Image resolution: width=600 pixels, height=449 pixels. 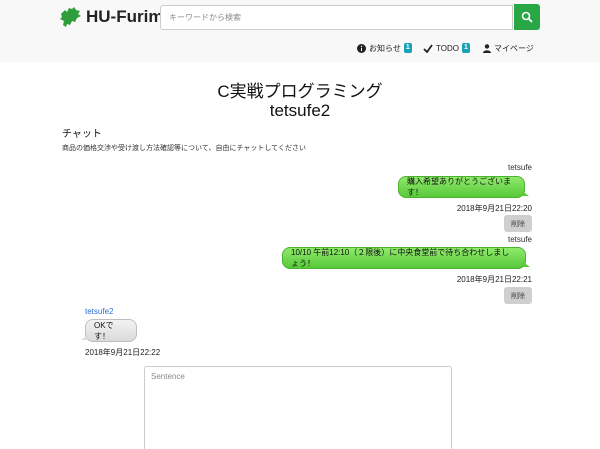 I want to click on message-timestamp: 2018年9月21日22:22, so click(x=123, y=352).